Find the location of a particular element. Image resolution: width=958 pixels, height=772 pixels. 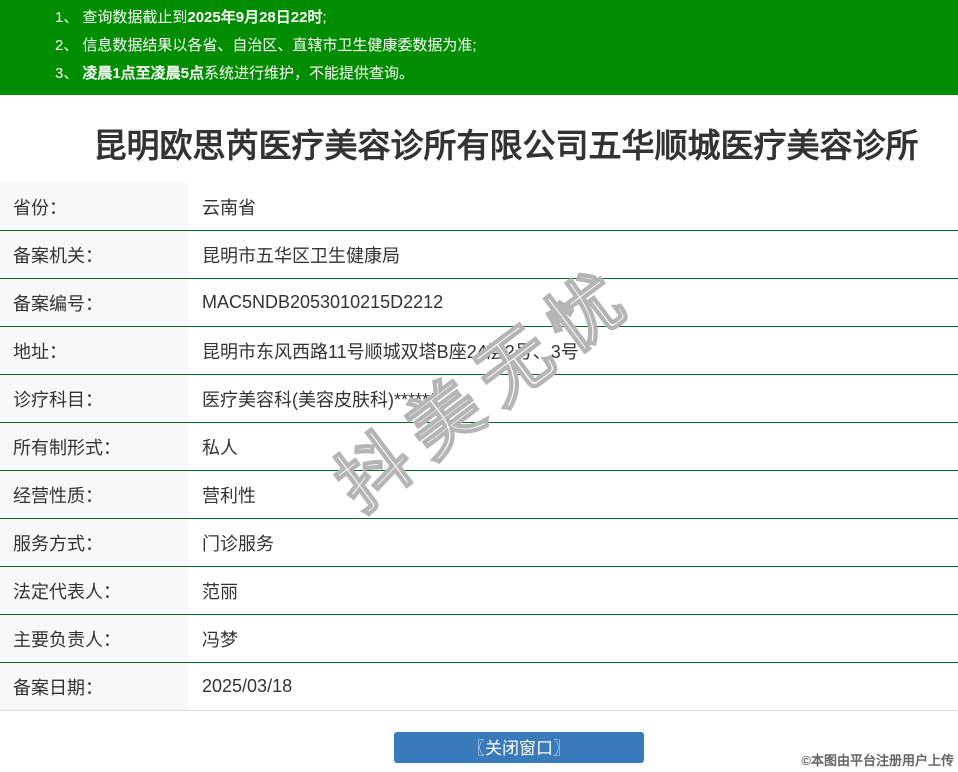

notice-bold-text: 2025年9月28日22时 is located at coordinates (255, 17).